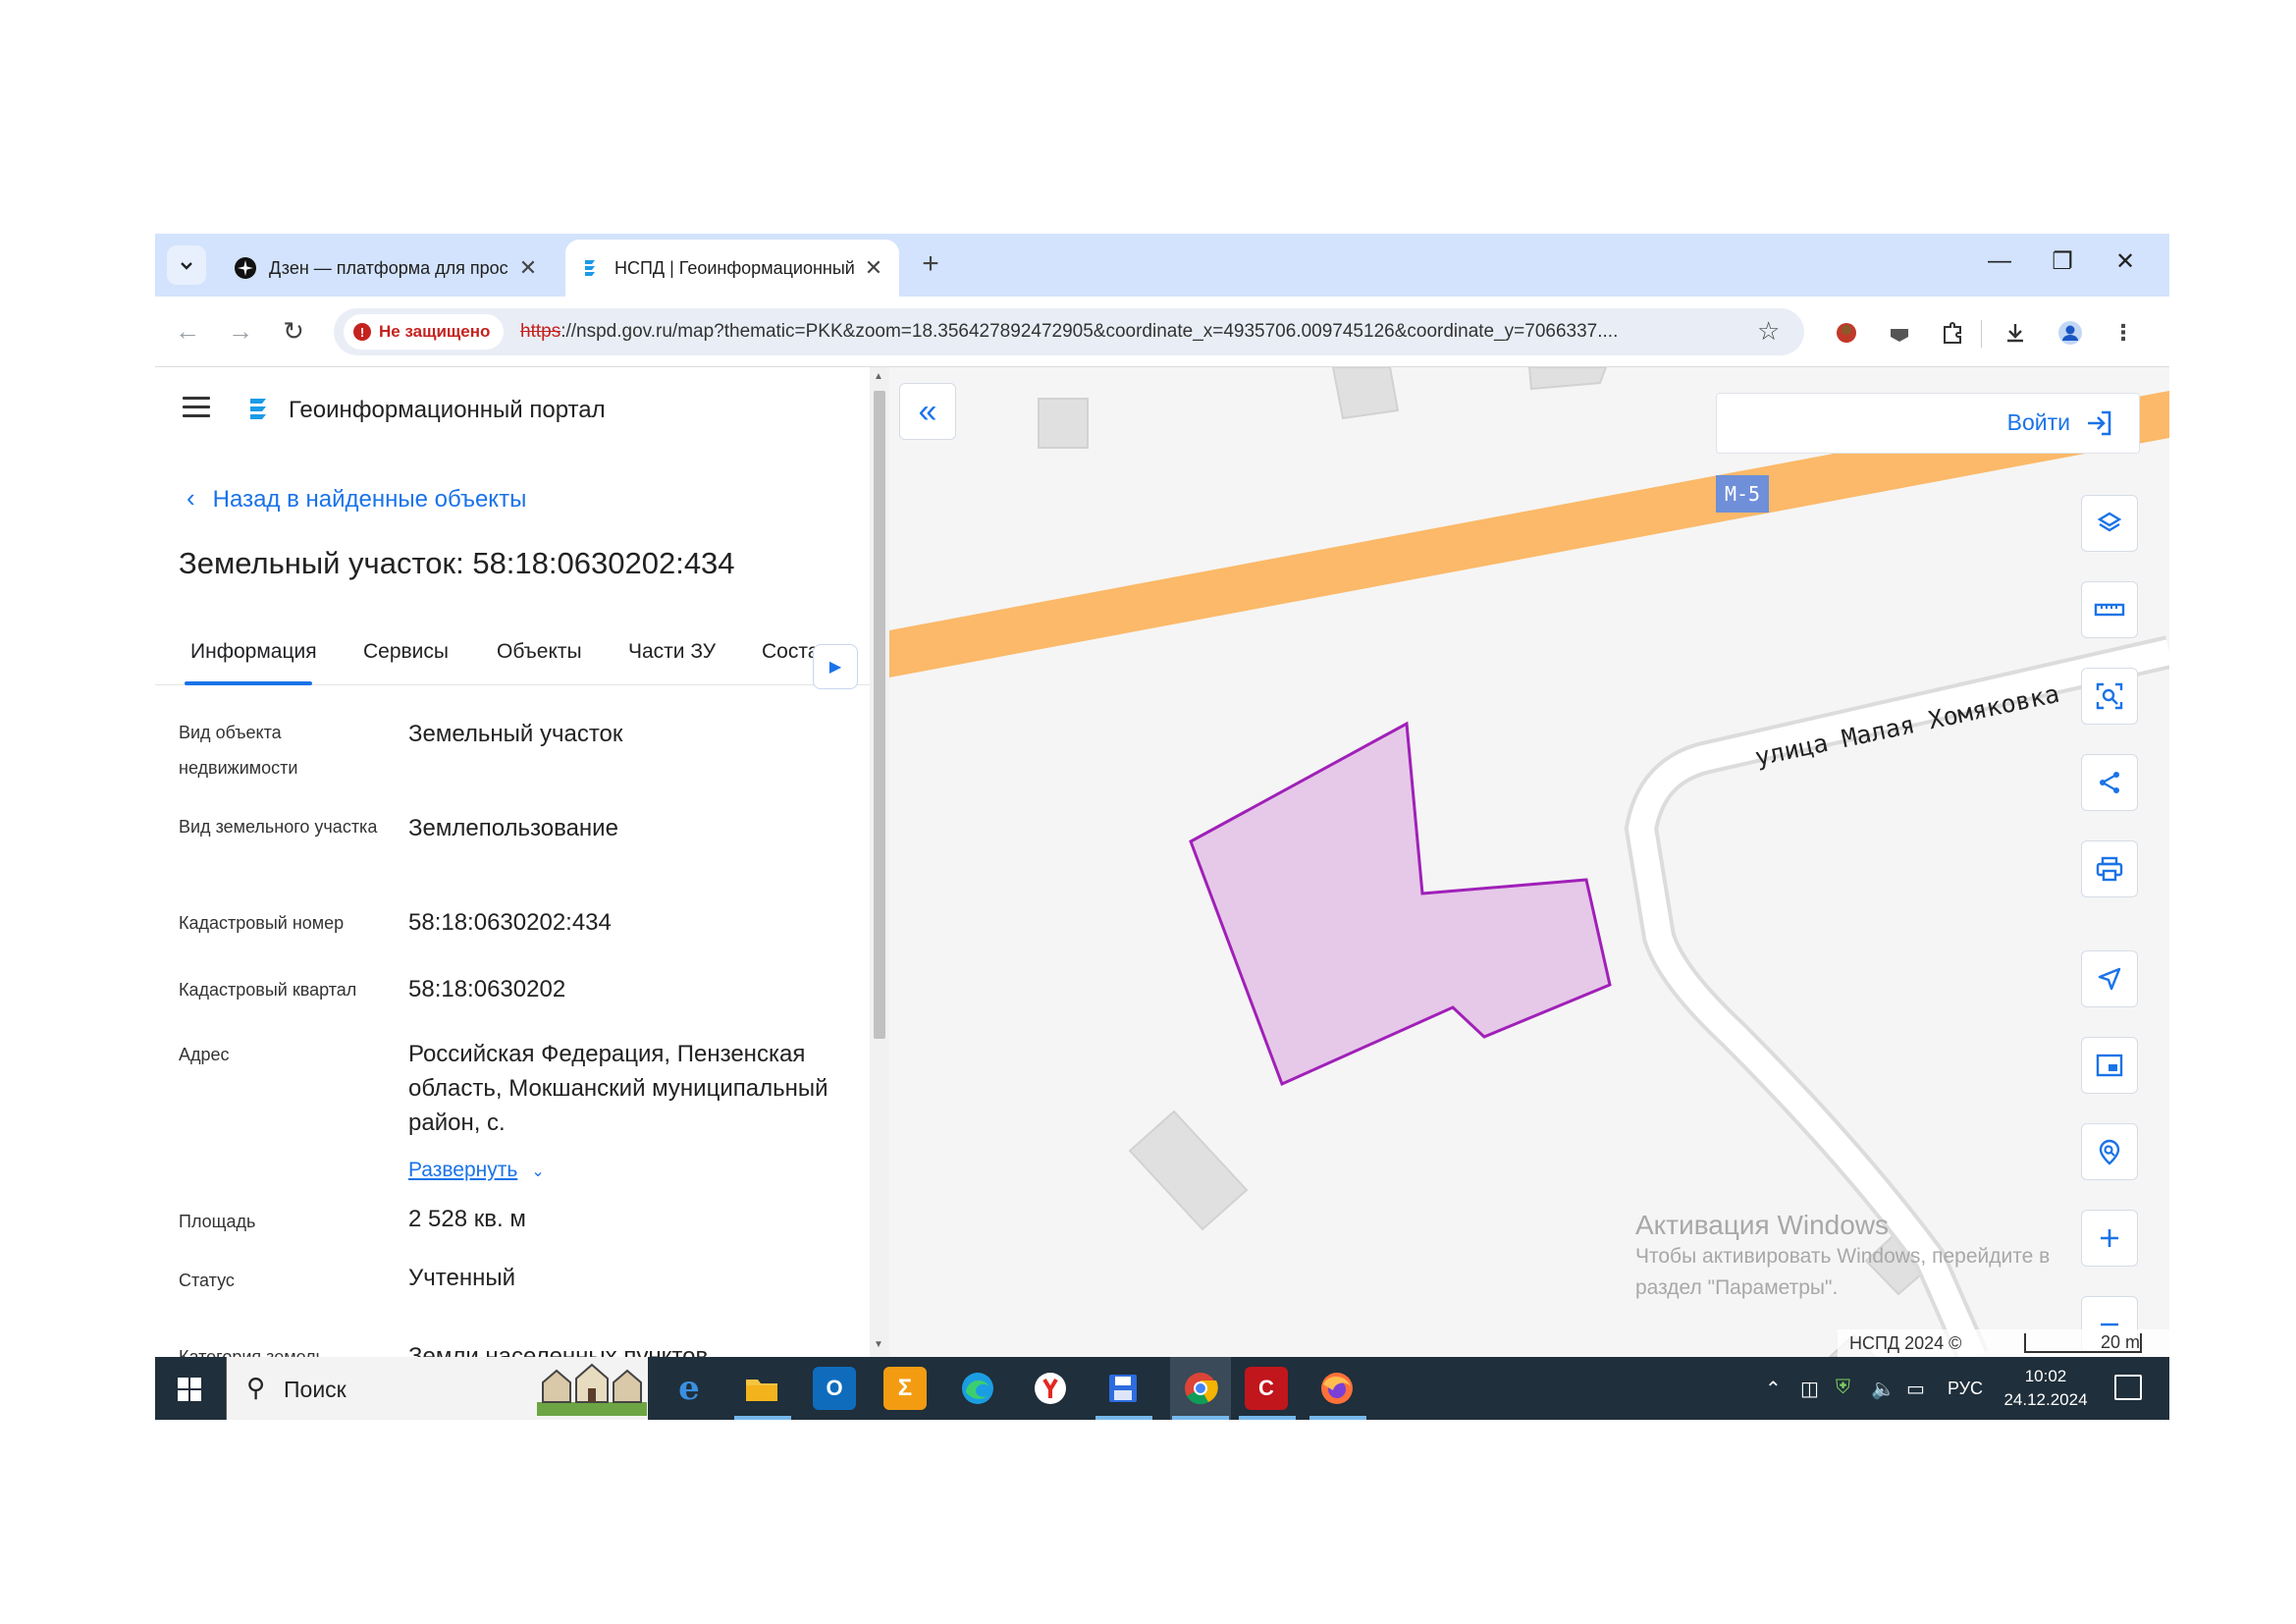 This screenshot has width=2296, height=1624. Describe the element at coordinates (191, 498) in the screenshot. I see `chevron-left-icon: ‹` at that location.